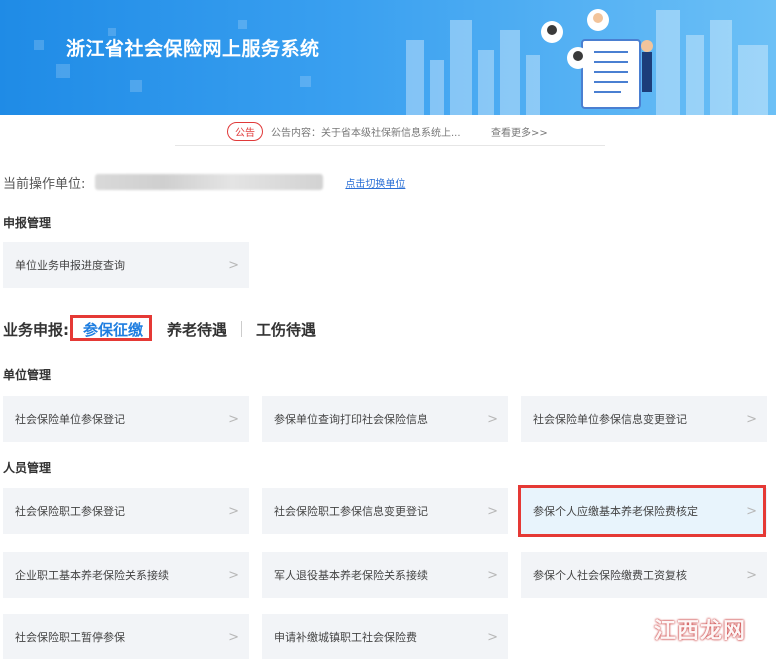 The height and width of the screenshot is (659, 776). What do you see at coordinates (126, 636) in the screenshot?
I see `suspend-insurance-card: 社会保险职工暂停参保 >` at bounding box center [126, 636].